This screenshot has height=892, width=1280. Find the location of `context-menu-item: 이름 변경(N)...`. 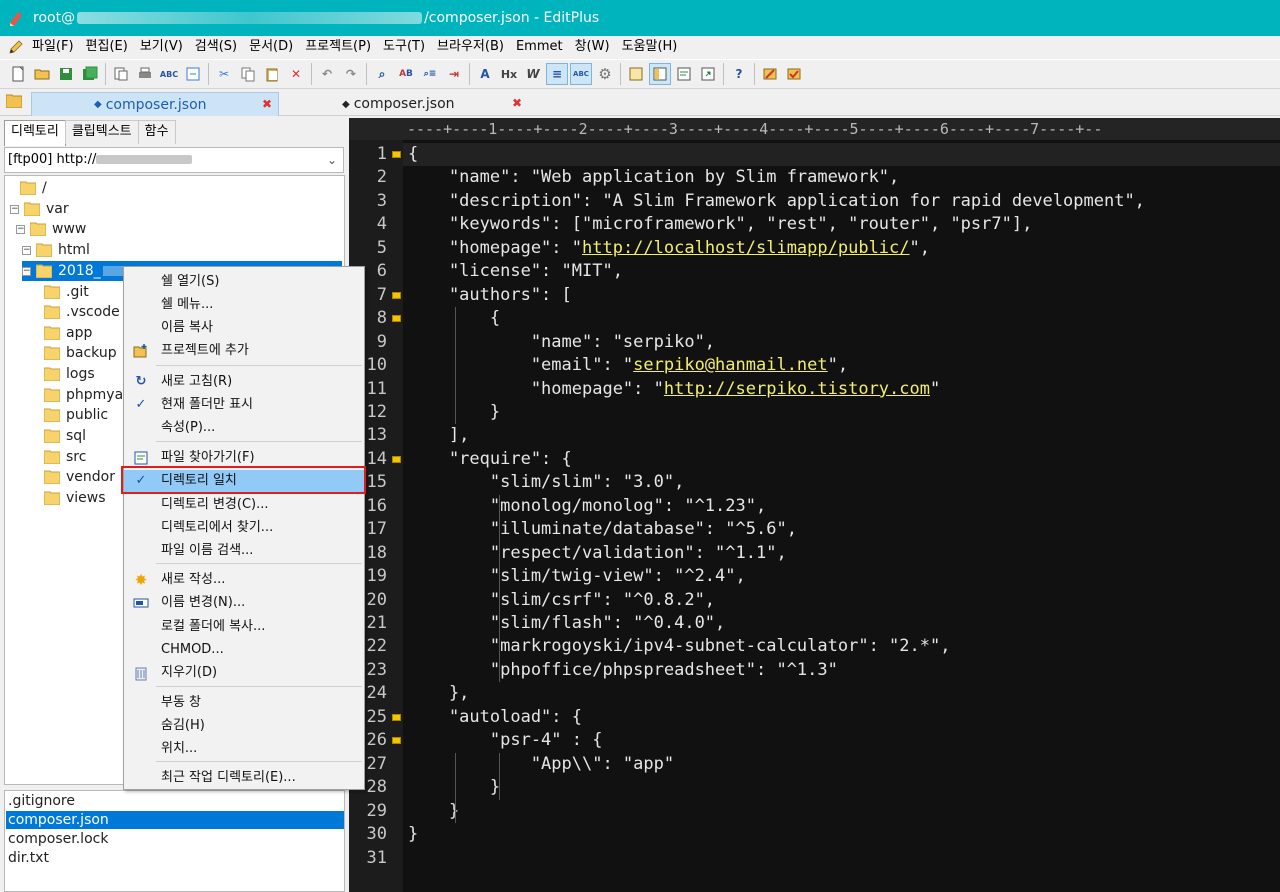

context-menu-item: 이름 변경(N)... is located at coordinates (244, 603).